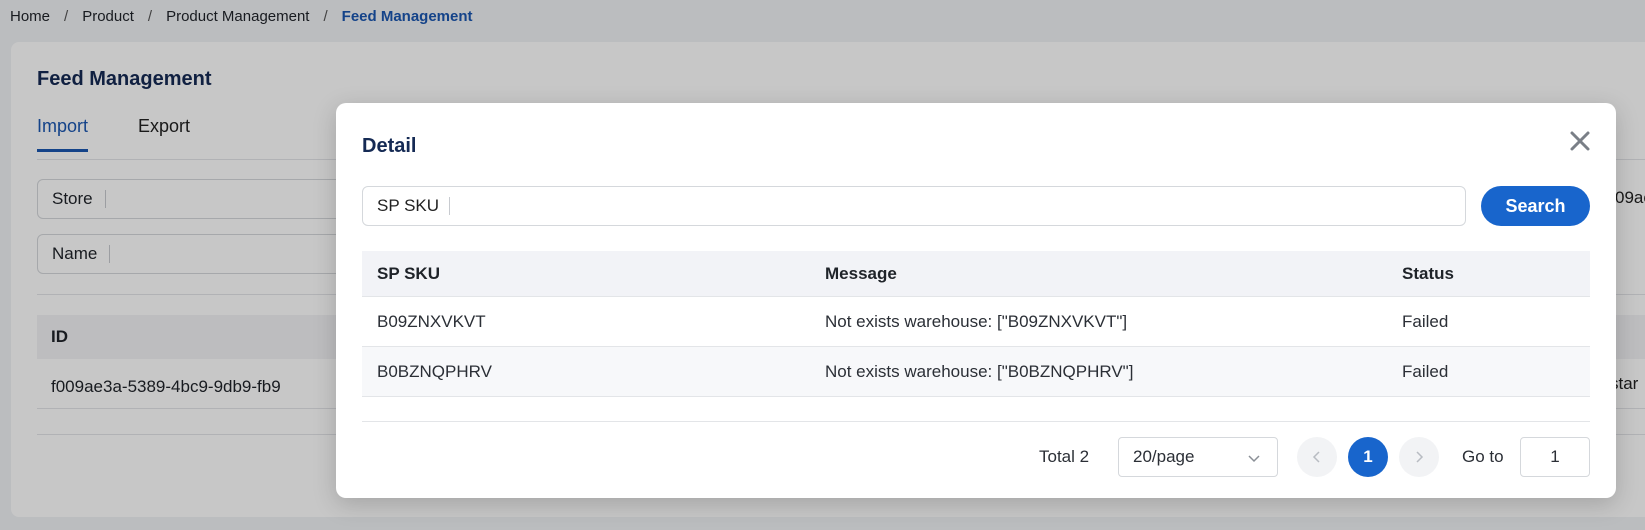 Image resolution: width=1645 pixels, height=530 pixels. Describe the element at coordinates (1535, 206) in the screenshot. I see `search-button: Search` at that location.